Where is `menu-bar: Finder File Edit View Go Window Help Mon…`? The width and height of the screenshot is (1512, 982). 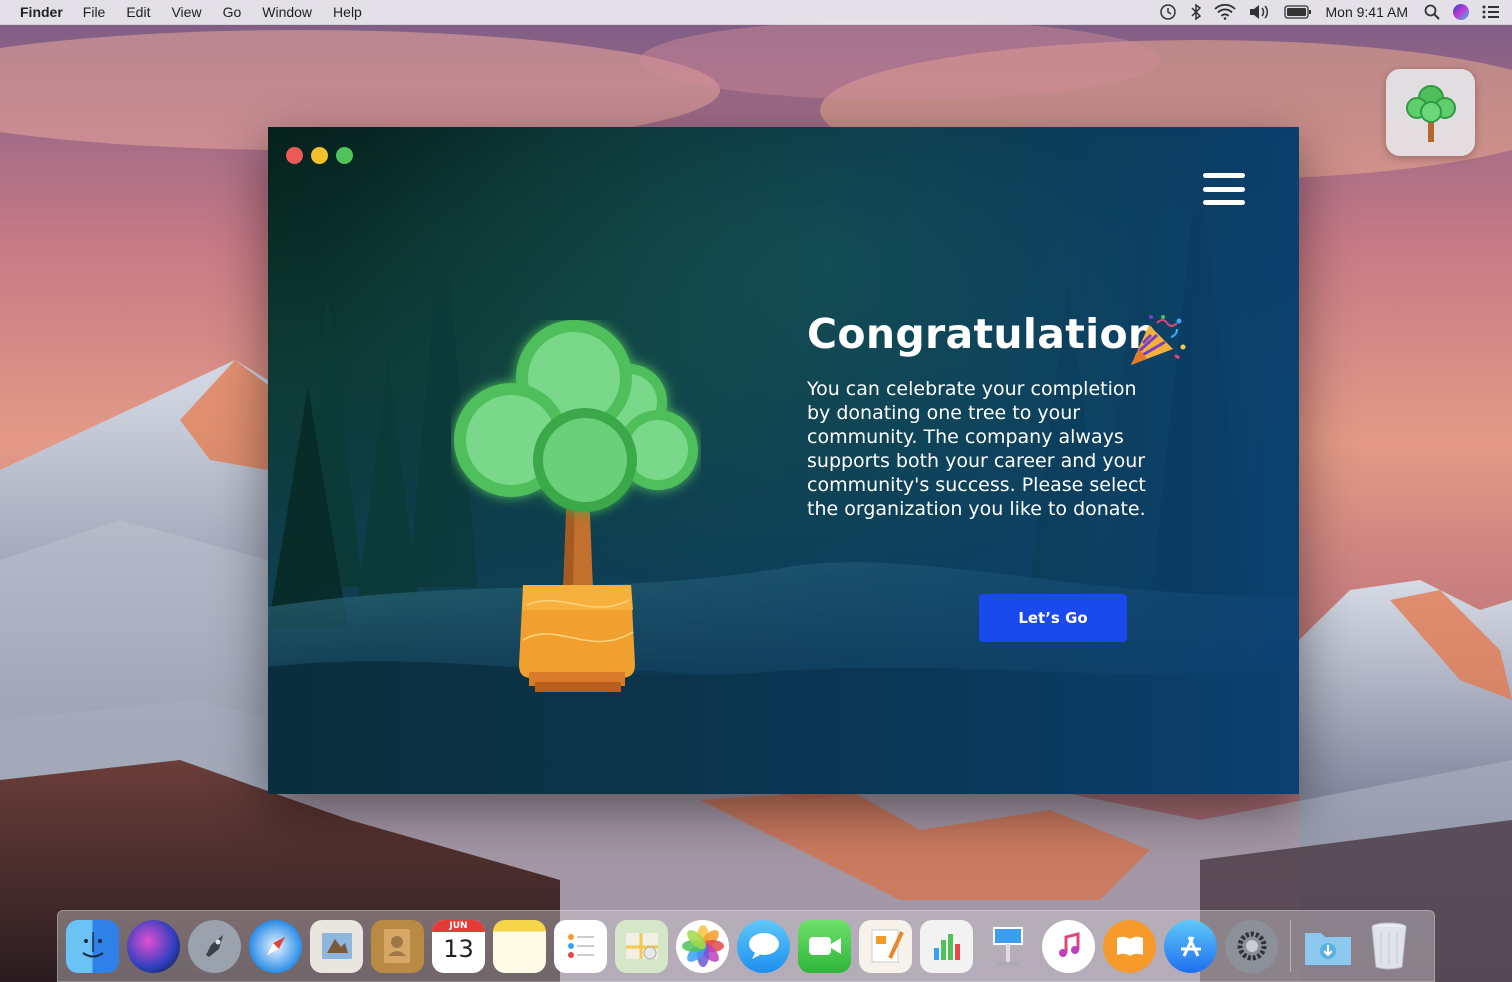
menu-bar: Finder File Edit View Go Window Help Mon… is located at coordinates (756, 12).